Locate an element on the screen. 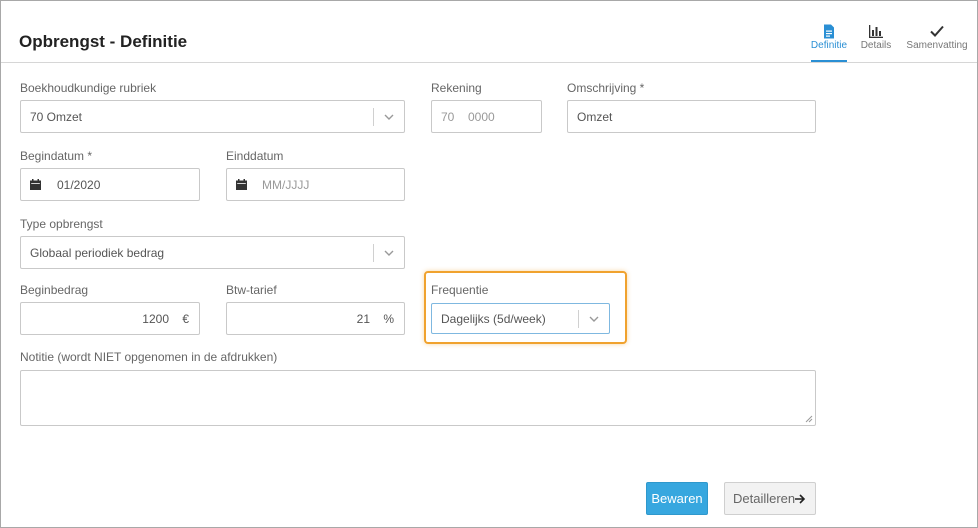  beginbedrag-label: Beginbedrag is located at coordinates (54, 290).